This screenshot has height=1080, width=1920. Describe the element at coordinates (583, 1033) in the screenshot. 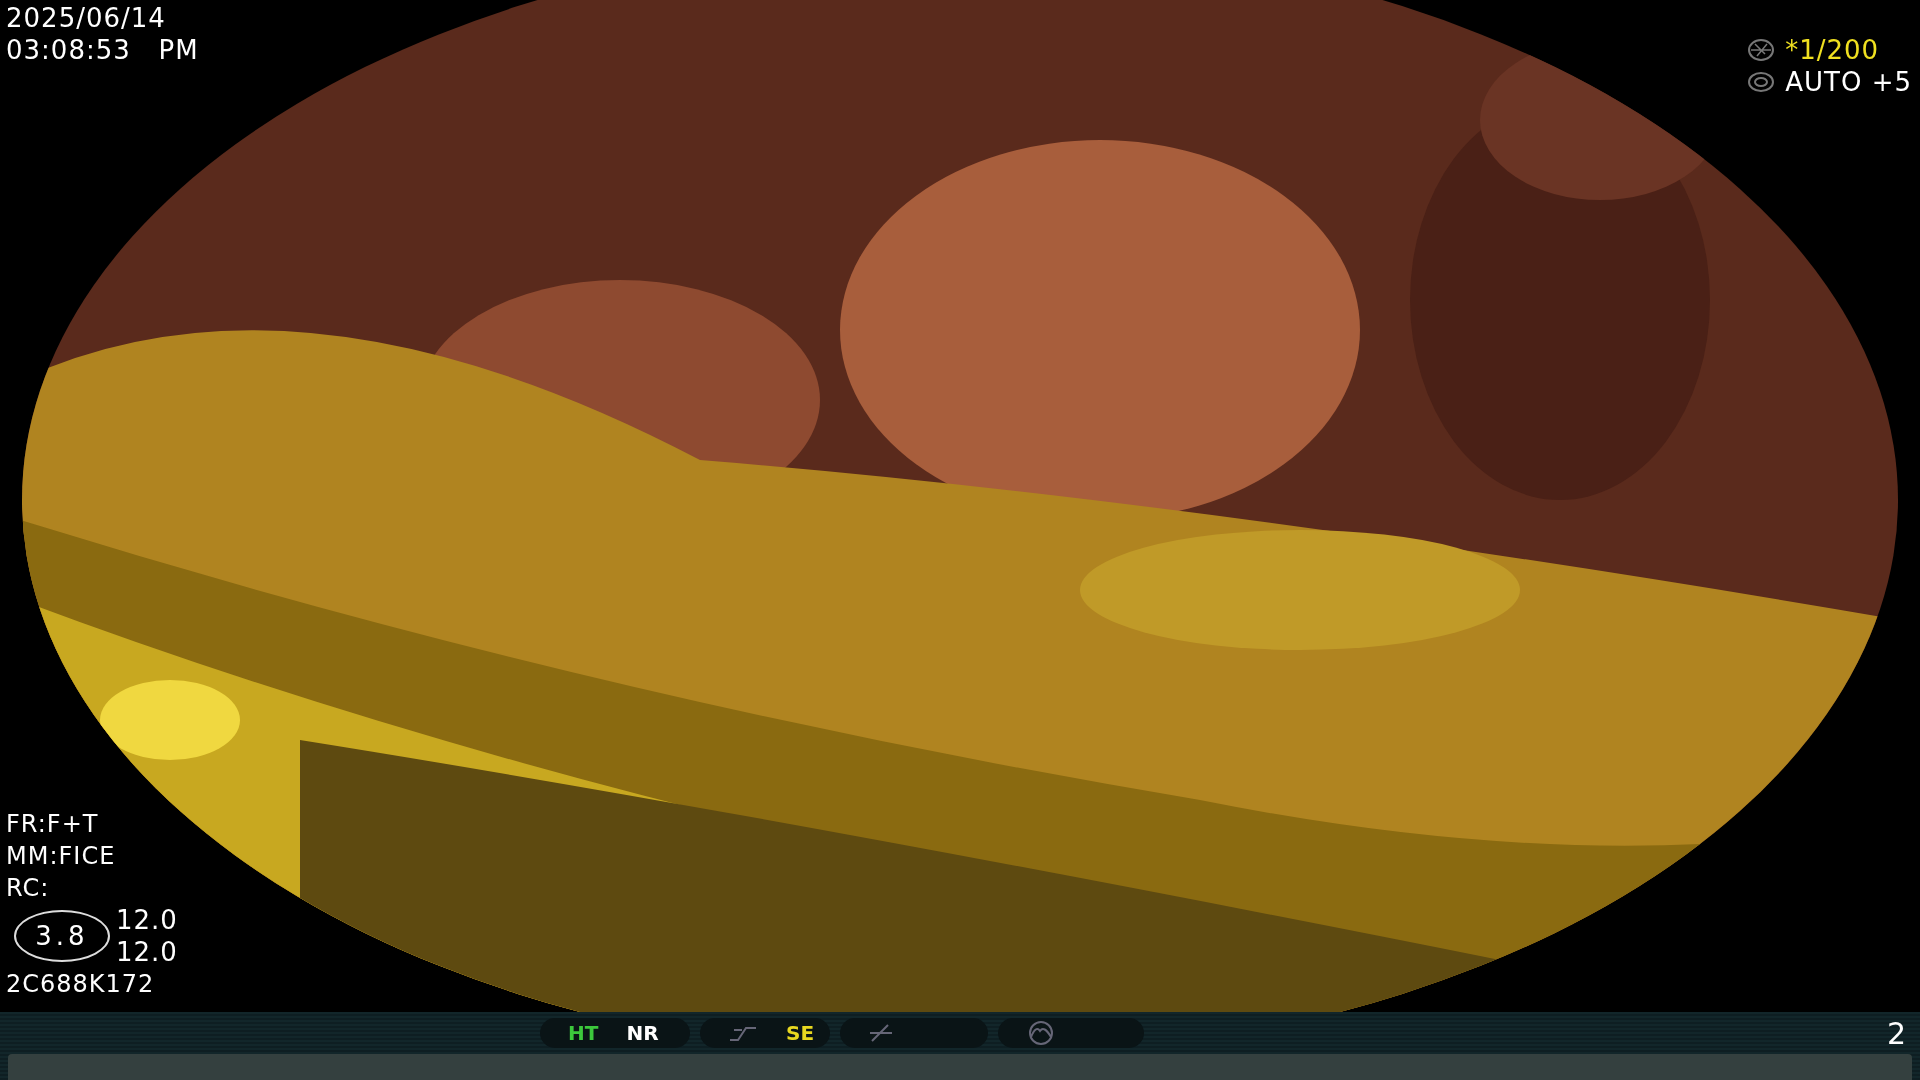

I see `mode-label: HT` at that location.